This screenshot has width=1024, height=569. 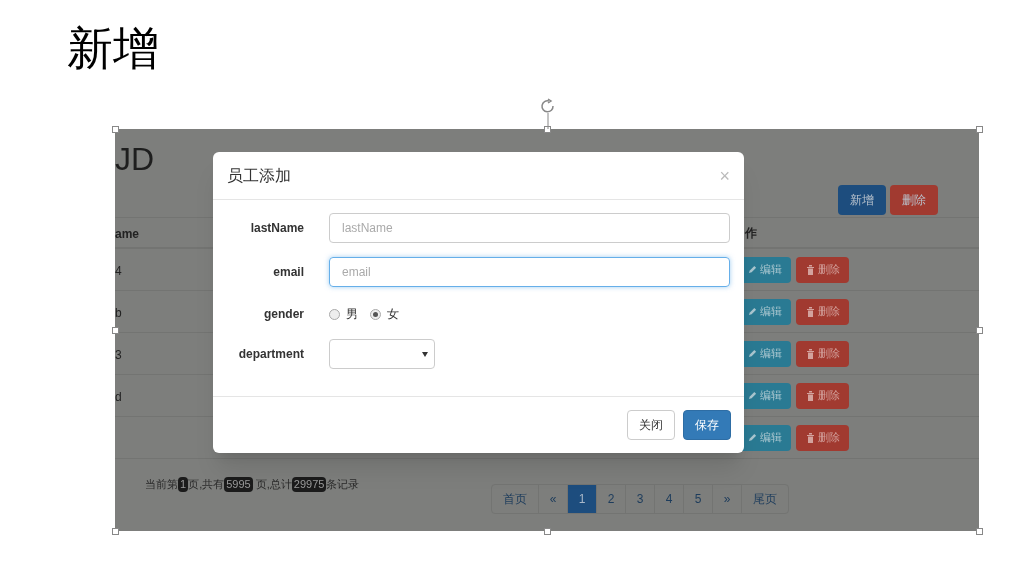 I want to click on dropdown-field, so click(x=382, y=354).